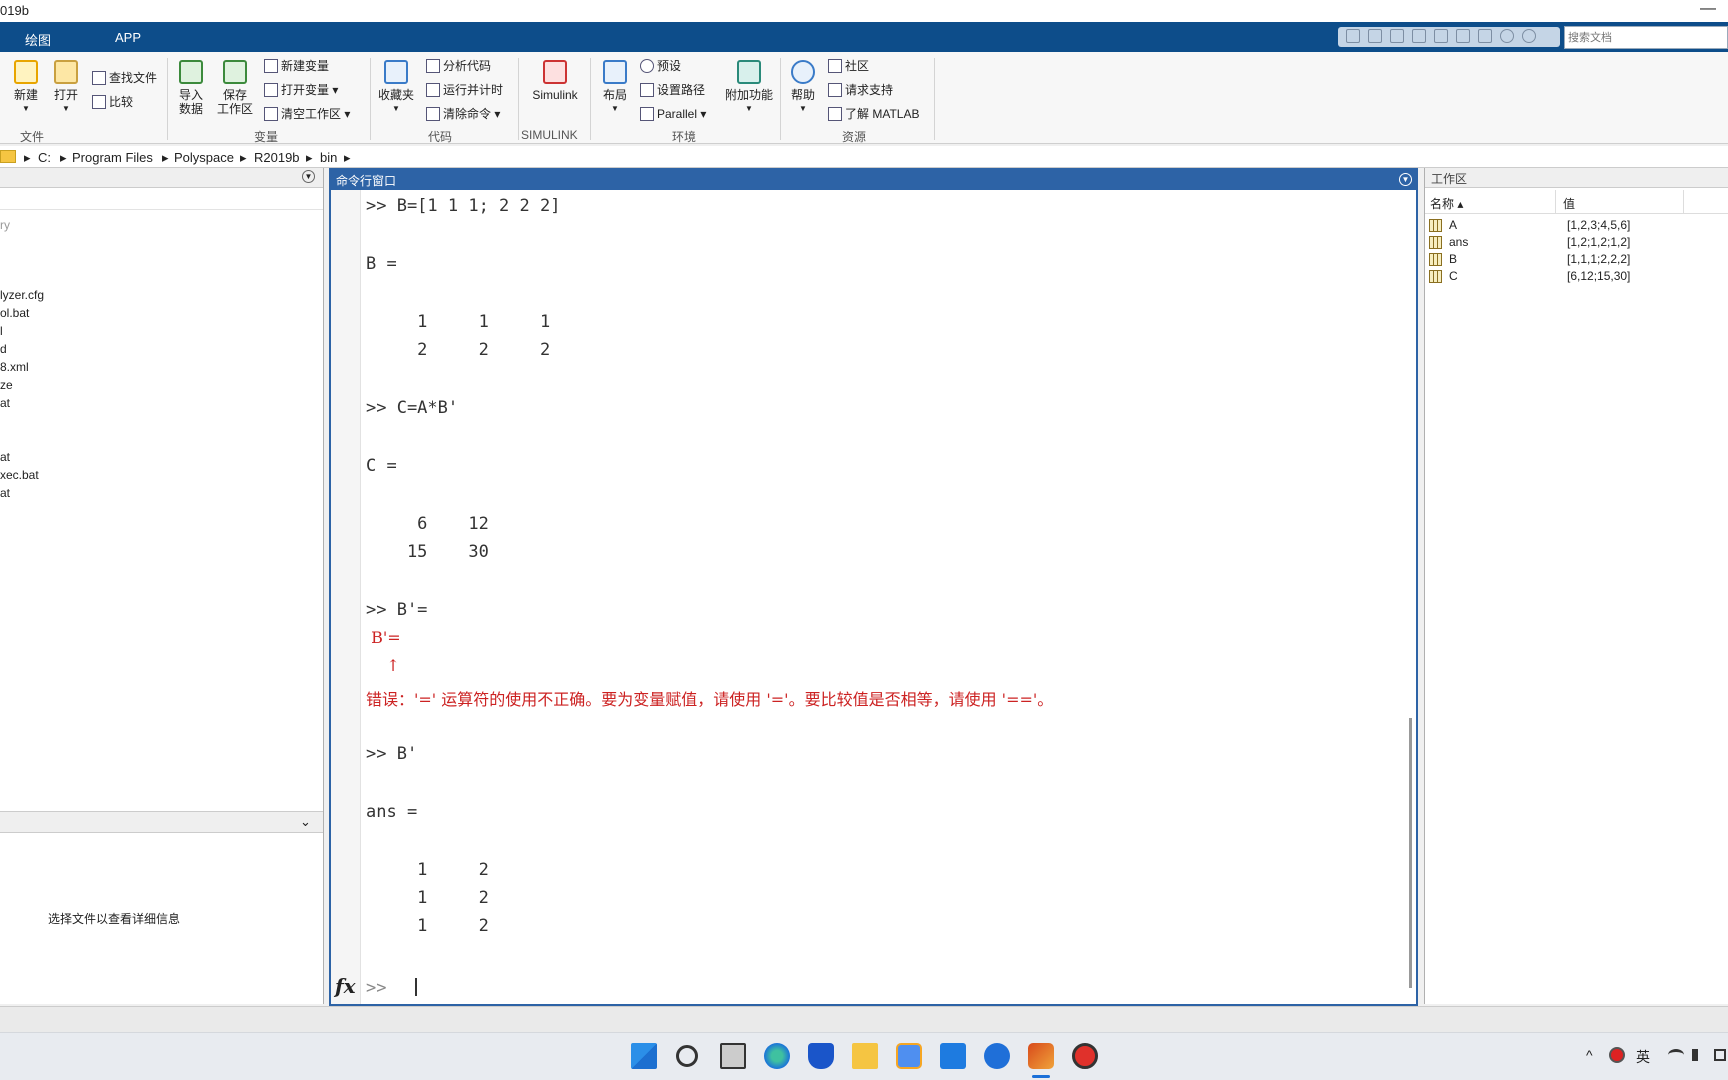  What do you see at coordinates (803, 88) in the screenshot?
I see `help-button: 帮助 ▼` at bounding box center [803, 88].